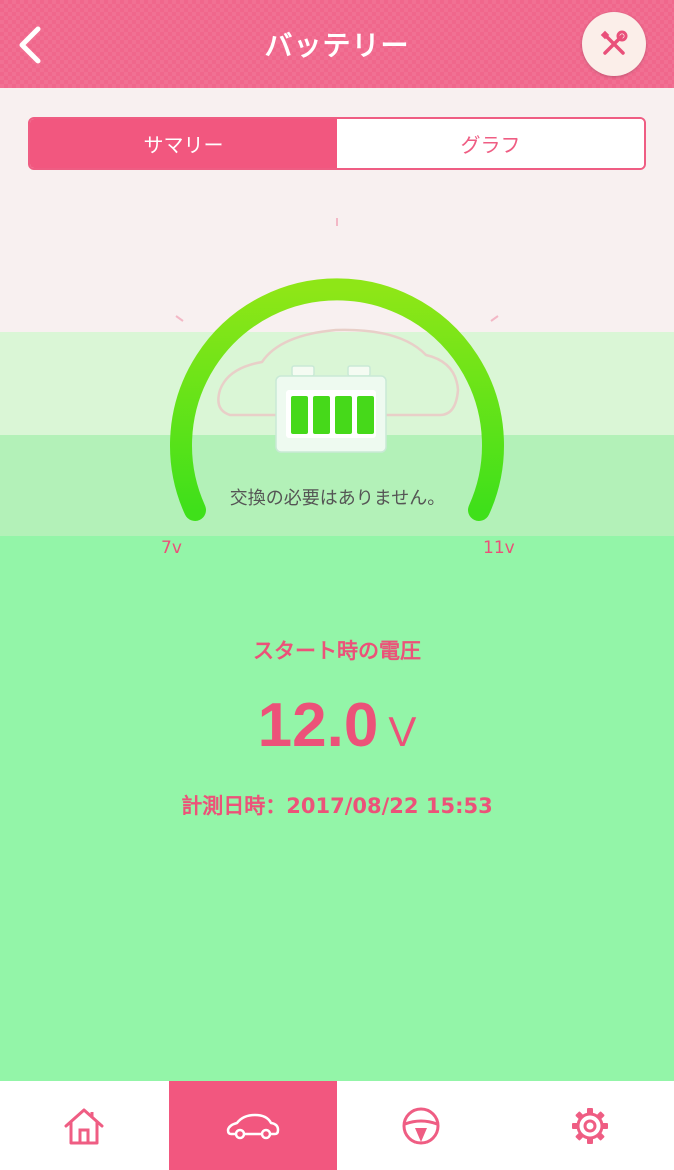  I want to click on tools-button, so click(614, 44).